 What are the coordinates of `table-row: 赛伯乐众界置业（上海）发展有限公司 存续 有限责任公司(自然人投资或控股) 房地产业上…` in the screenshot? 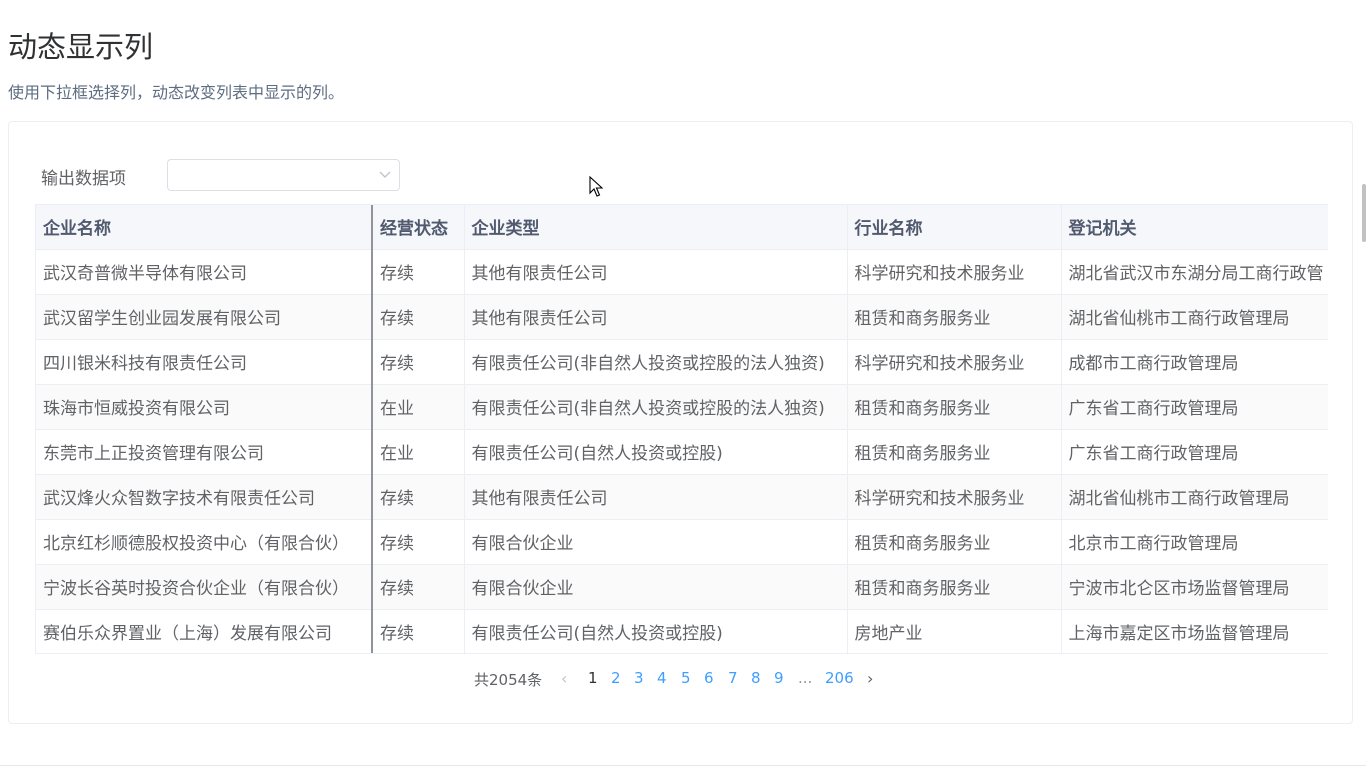 It's located at (682, 631).